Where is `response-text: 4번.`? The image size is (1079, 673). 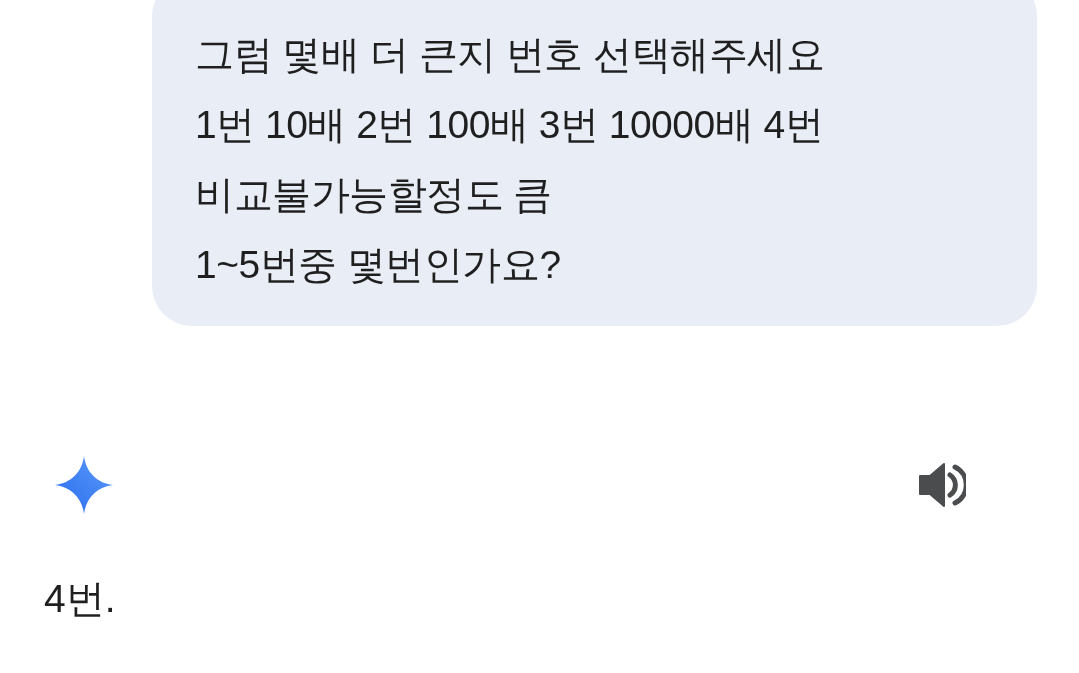
response-text: 4번. is located at coordinates (80, 599).